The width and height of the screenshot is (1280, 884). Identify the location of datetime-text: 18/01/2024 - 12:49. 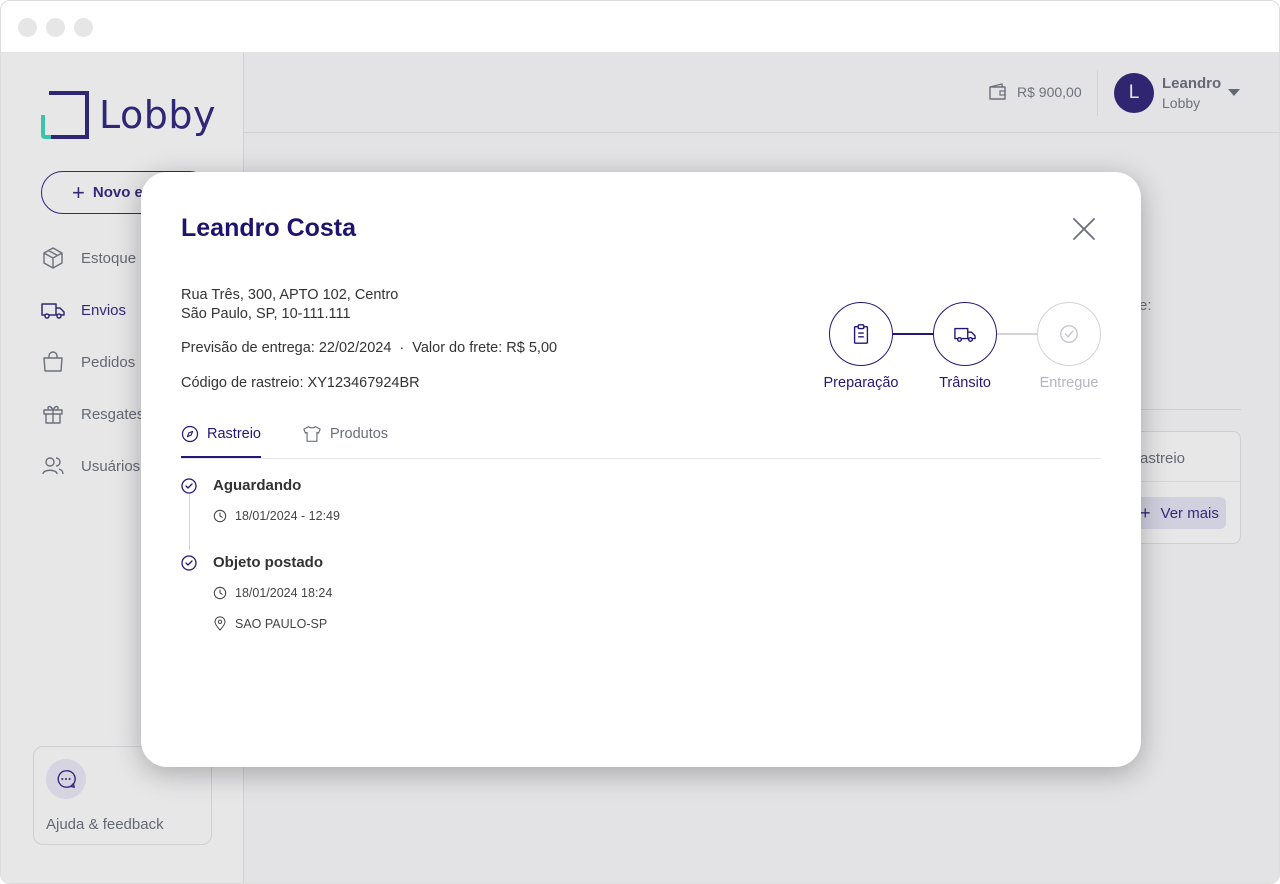
(287, 516).